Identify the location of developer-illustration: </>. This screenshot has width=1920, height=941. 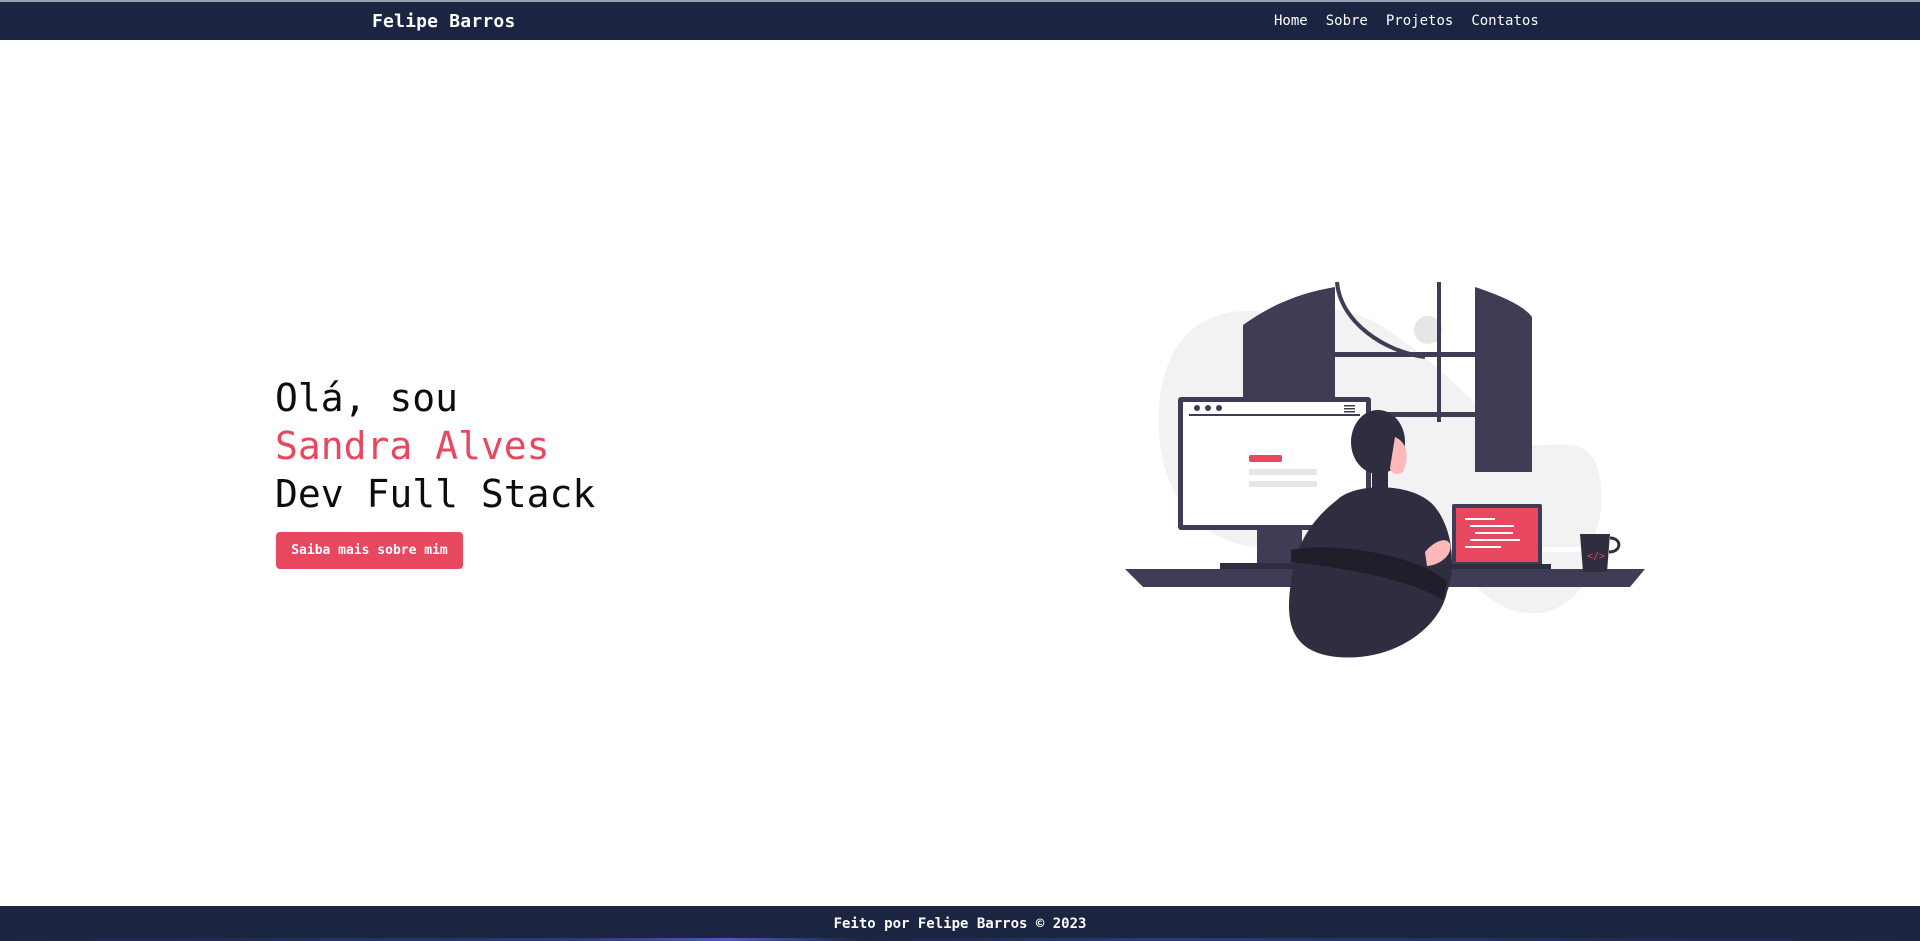
(1385, 470).